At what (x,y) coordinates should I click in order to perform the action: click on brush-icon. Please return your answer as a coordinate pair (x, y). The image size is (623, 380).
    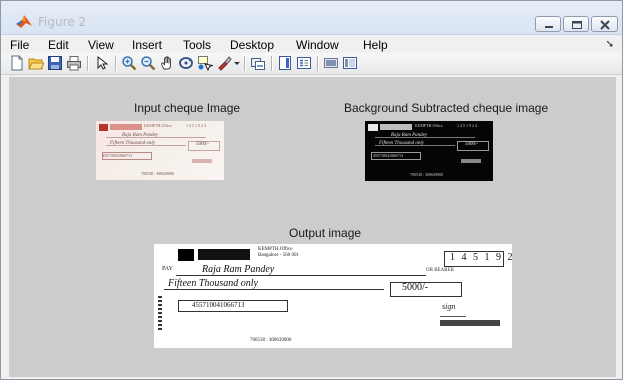
    Looking at the image, I should click on (224, 63).